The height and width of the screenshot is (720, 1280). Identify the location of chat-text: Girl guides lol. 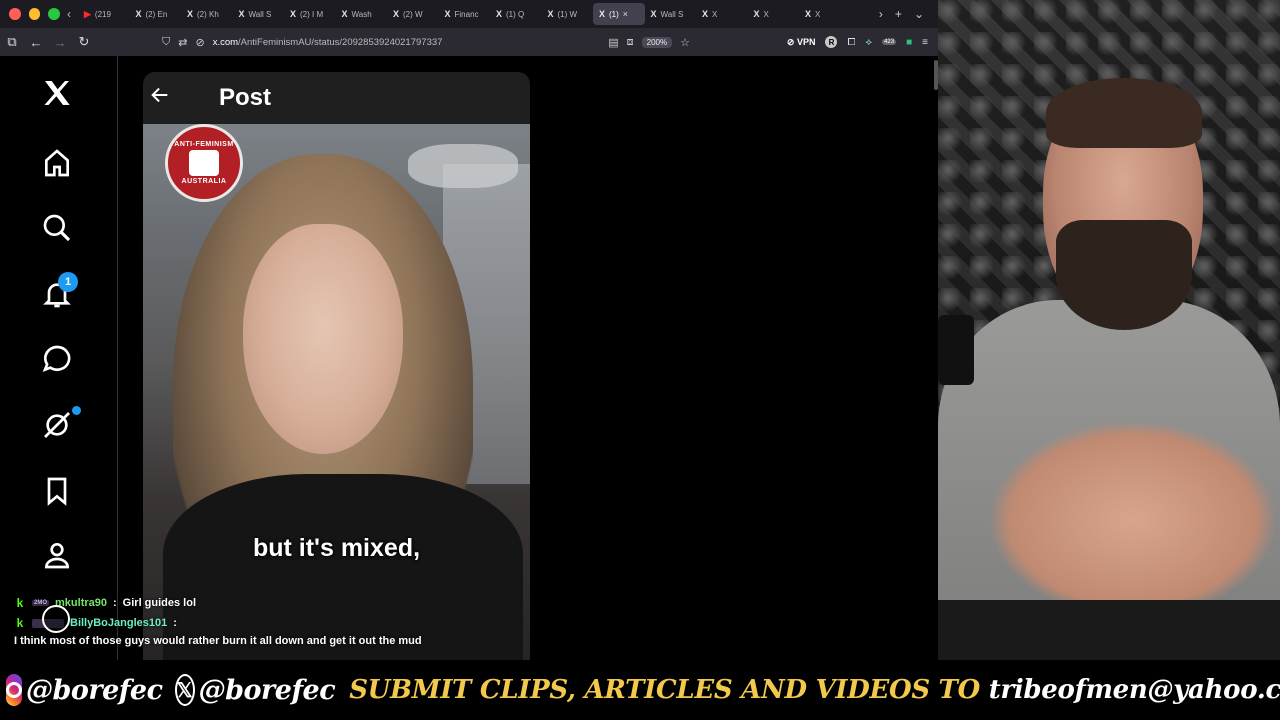
(159, 603).